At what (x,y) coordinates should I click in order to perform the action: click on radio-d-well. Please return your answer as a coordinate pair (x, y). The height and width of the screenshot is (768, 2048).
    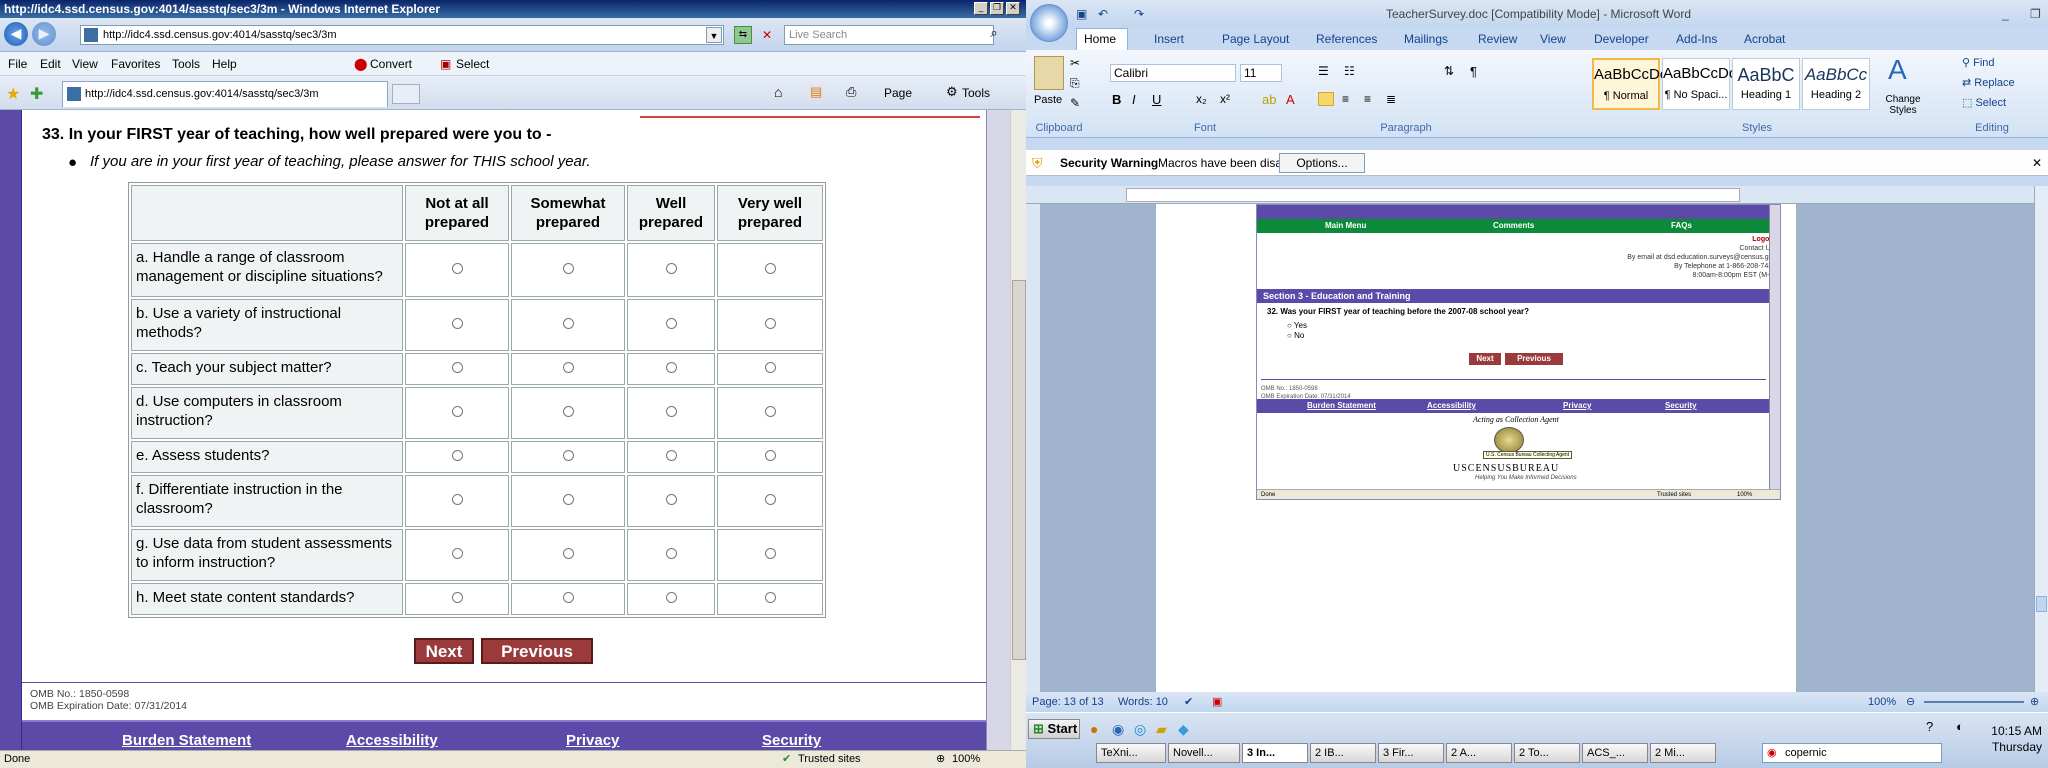
    Looking at the image, I should click on (671, 411).